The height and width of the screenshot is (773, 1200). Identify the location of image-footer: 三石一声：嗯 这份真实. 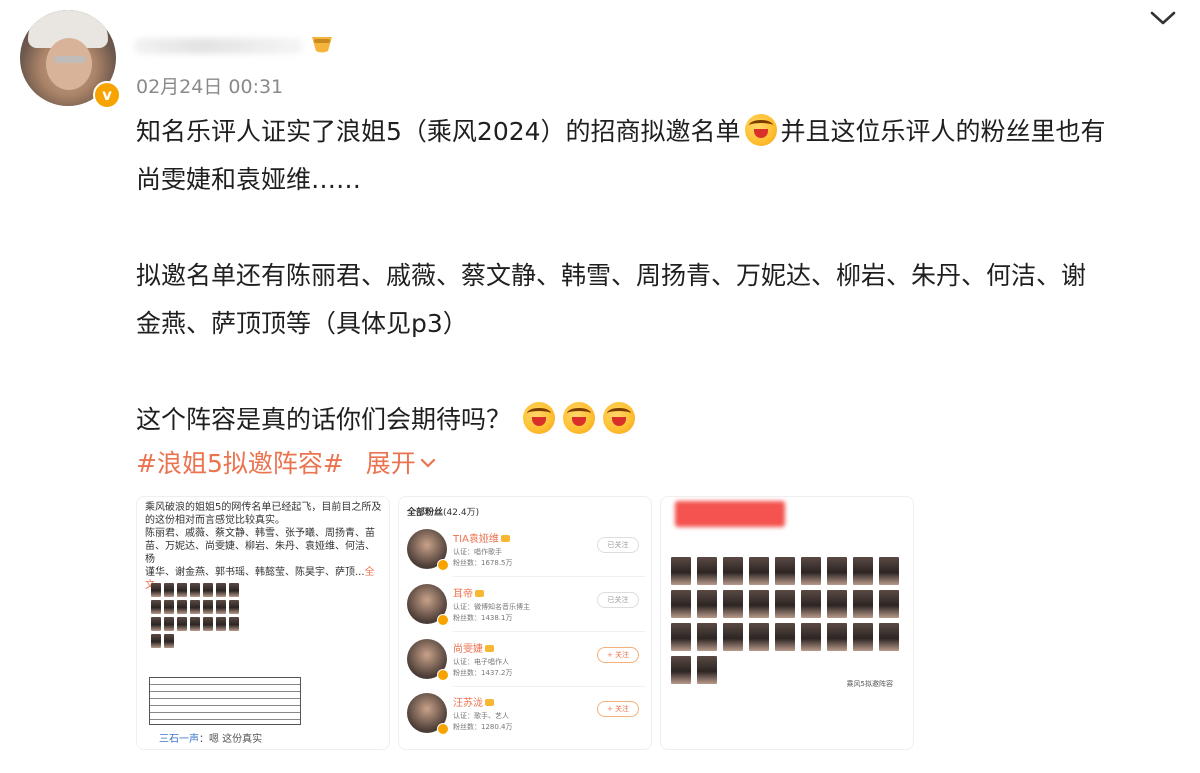
(211, 739).